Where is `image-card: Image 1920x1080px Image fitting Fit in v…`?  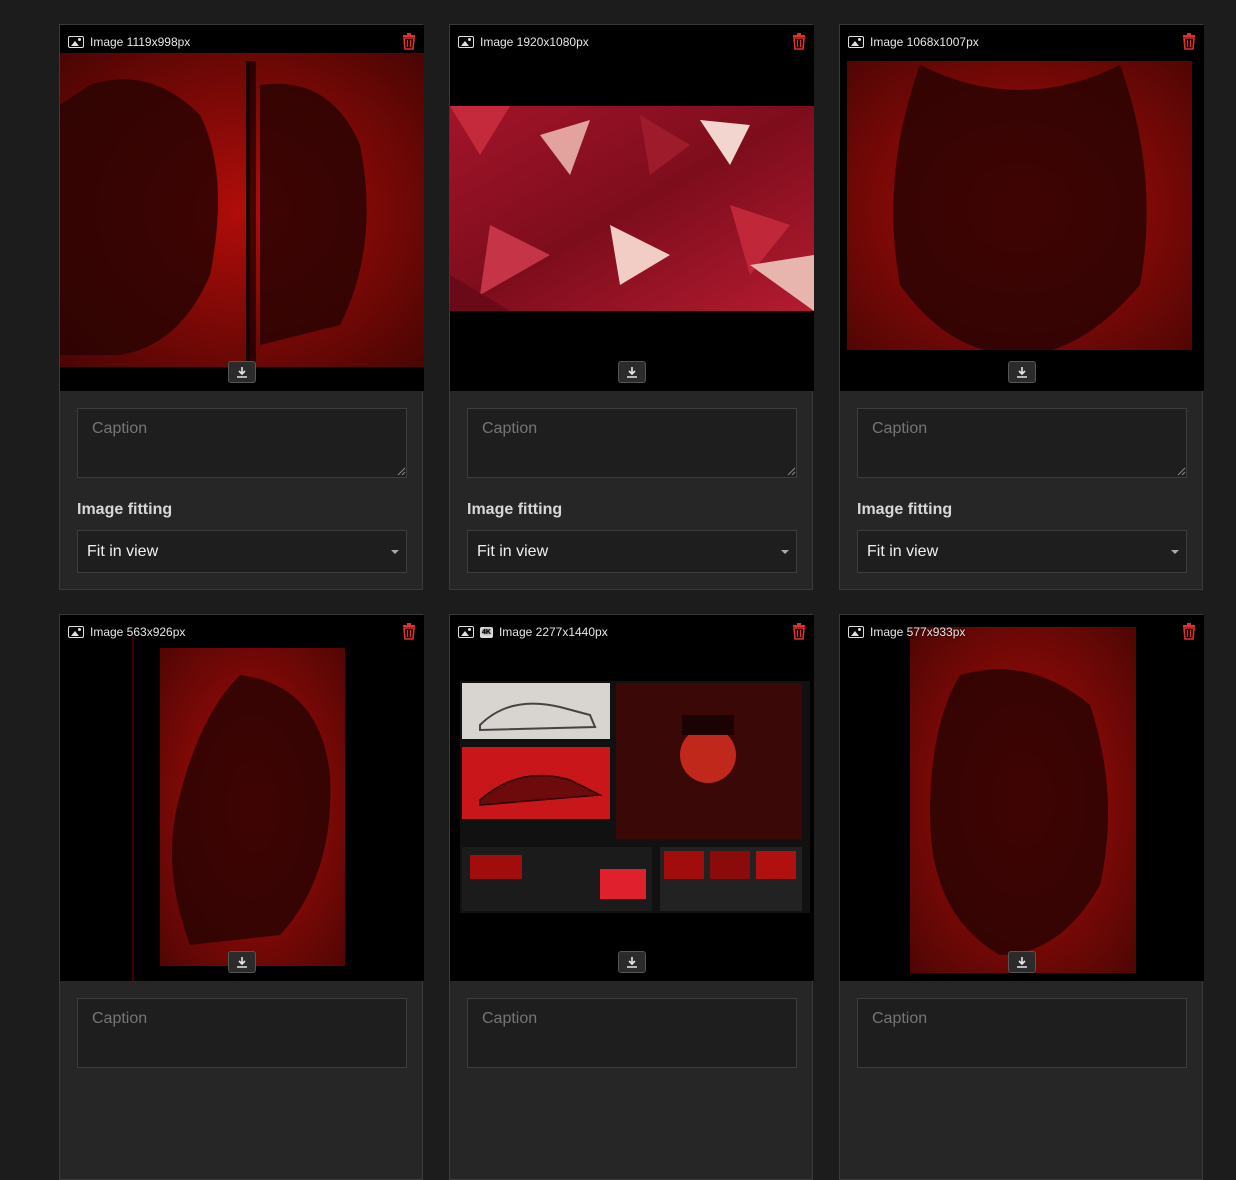
image-card: Image 1920x1080px Image fitting Fit in v… is located at coordinates (631, 307).